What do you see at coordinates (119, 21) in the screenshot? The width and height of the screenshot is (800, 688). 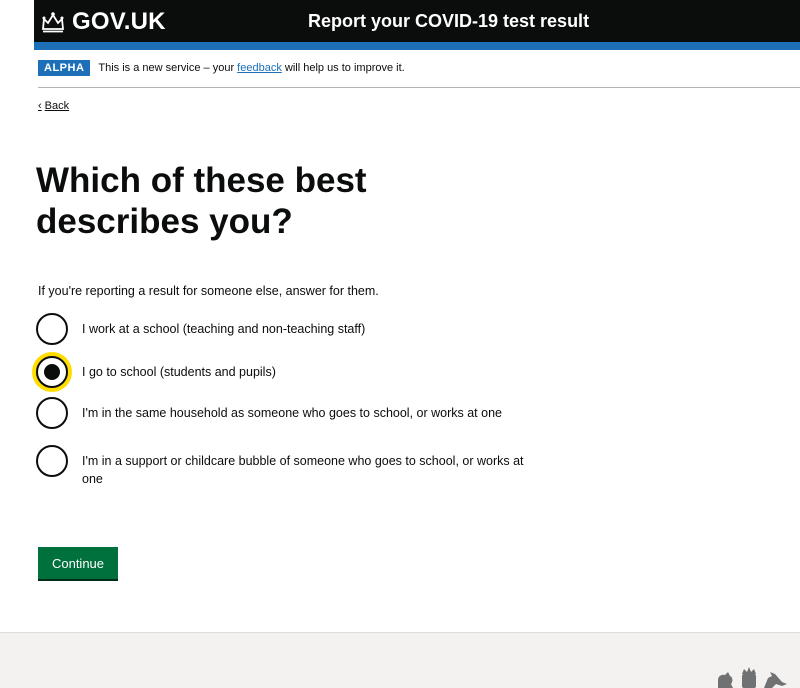 I see `logo-text: GOV.UK` at bounding box center [119, 21].